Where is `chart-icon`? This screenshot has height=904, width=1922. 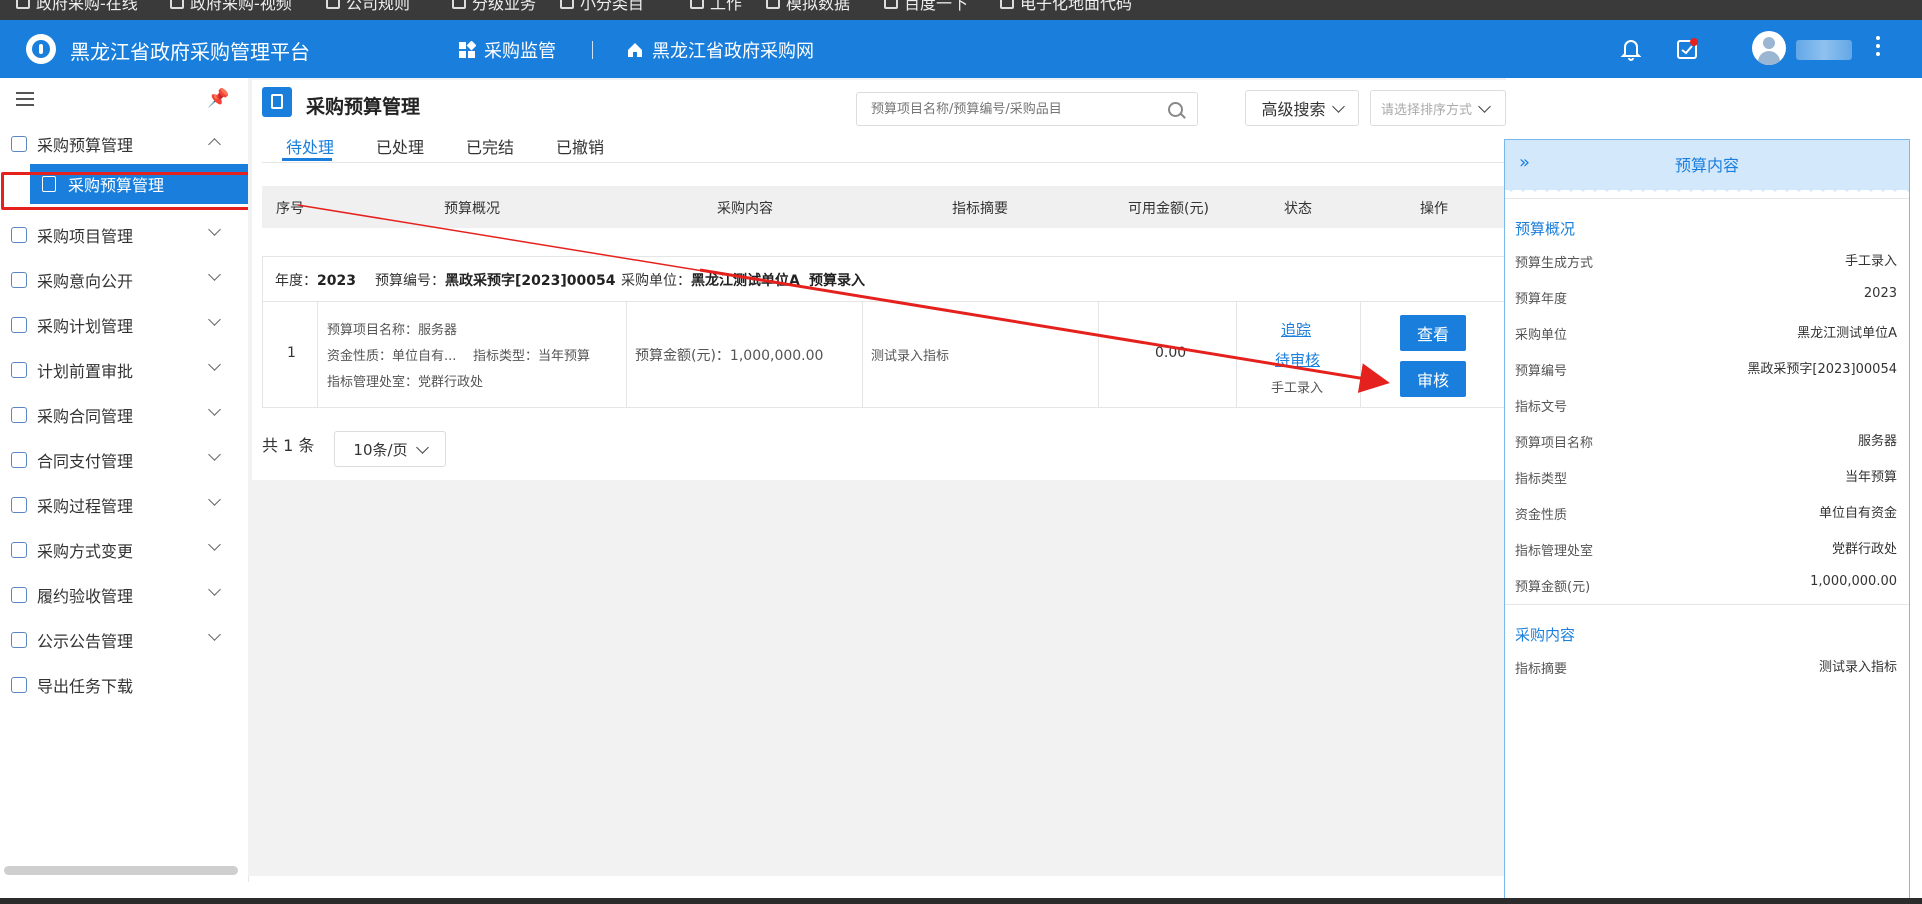
chart-icon is located at coordinates (19, 144).